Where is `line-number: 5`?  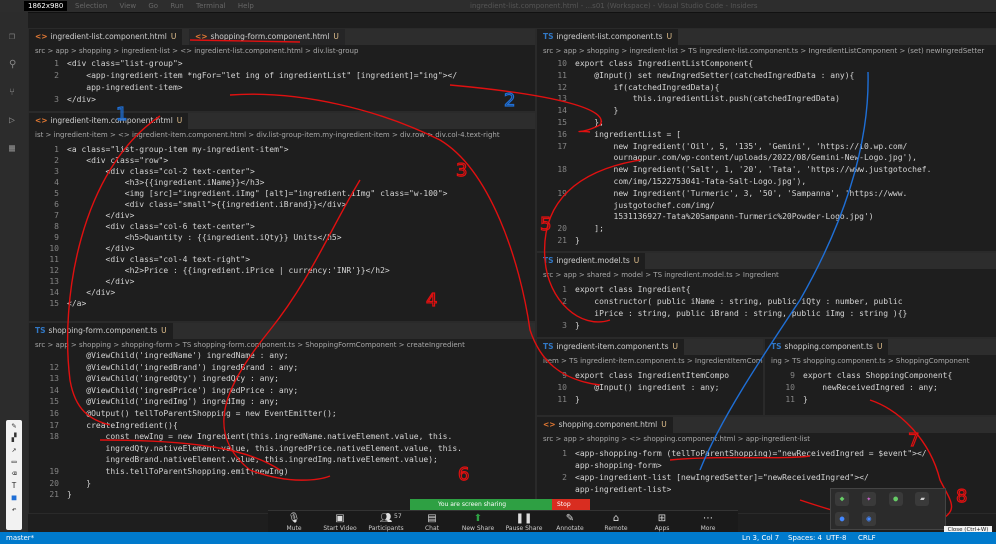
line-number: 5 is located at coordinates (56, 193).